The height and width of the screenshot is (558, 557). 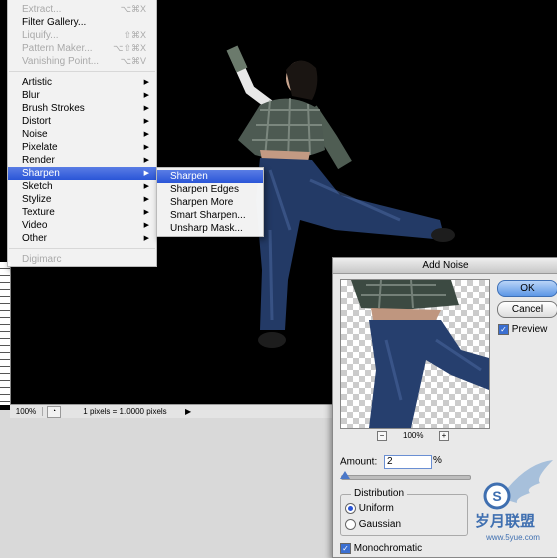 What do you see at coordinates (379, 493) in the screenshot?
I see `distribution-label: Distribution` at bounding box center [379, 493].